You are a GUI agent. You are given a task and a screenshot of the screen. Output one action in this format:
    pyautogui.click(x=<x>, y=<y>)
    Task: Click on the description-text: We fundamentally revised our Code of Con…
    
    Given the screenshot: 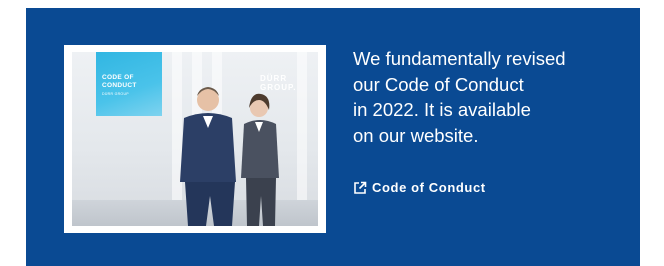 What is the action you would take?
    pyautogui.click(x=459, y=97)
    